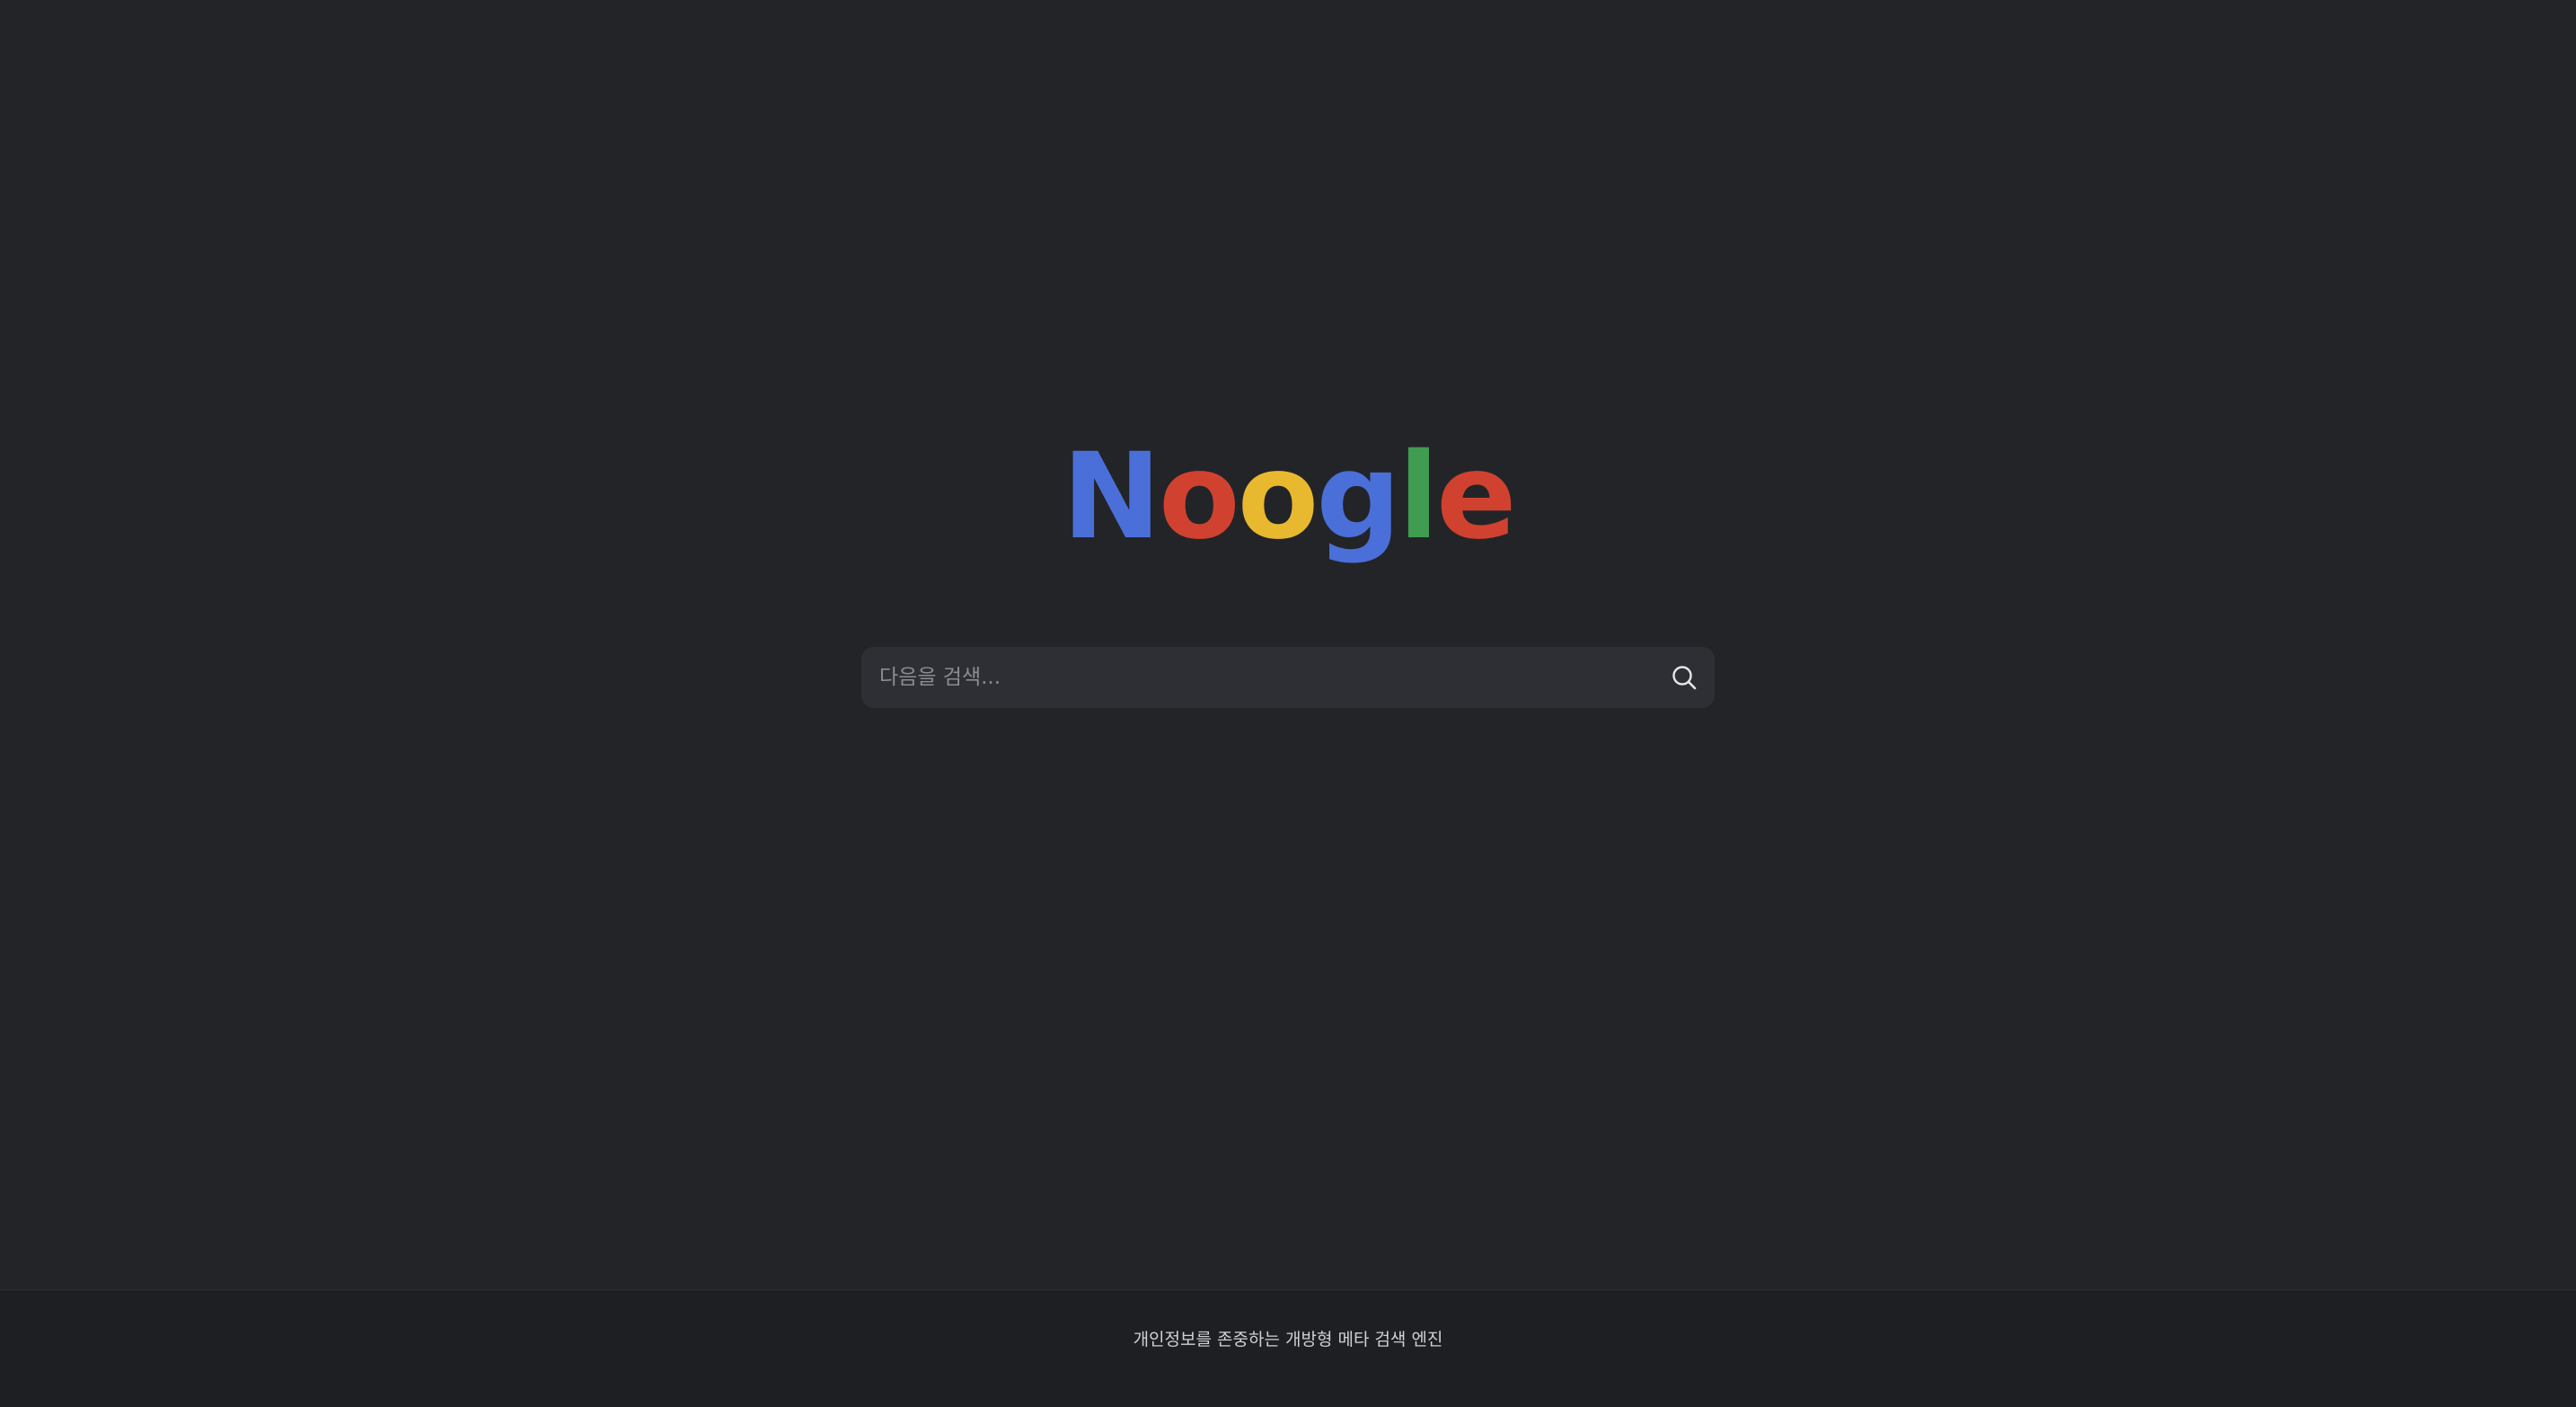  What do you see at coordinates (1247, 677) in the screenshot?
I see `search-input` at bounding box center [1247, 677].